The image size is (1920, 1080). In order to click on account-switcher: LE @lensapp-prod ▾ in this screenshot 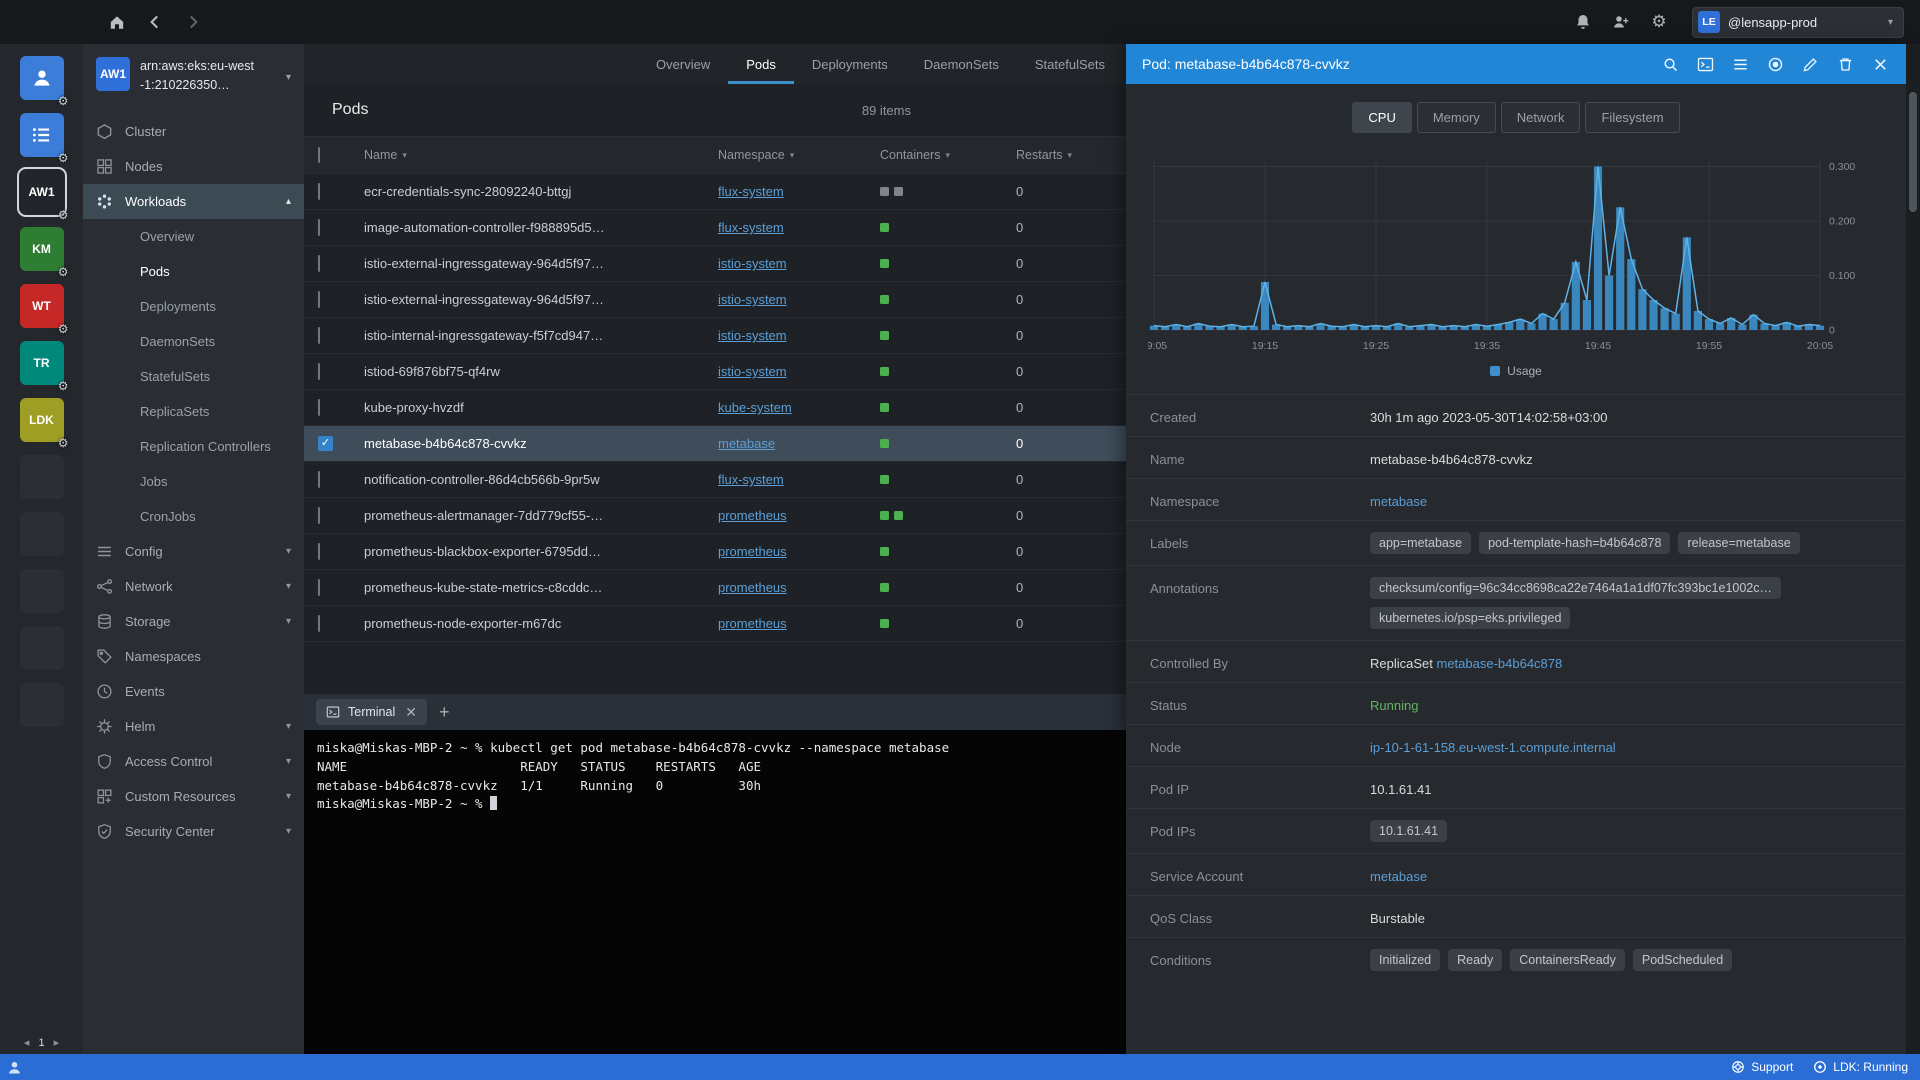, I will do `click(1798, 22)`.